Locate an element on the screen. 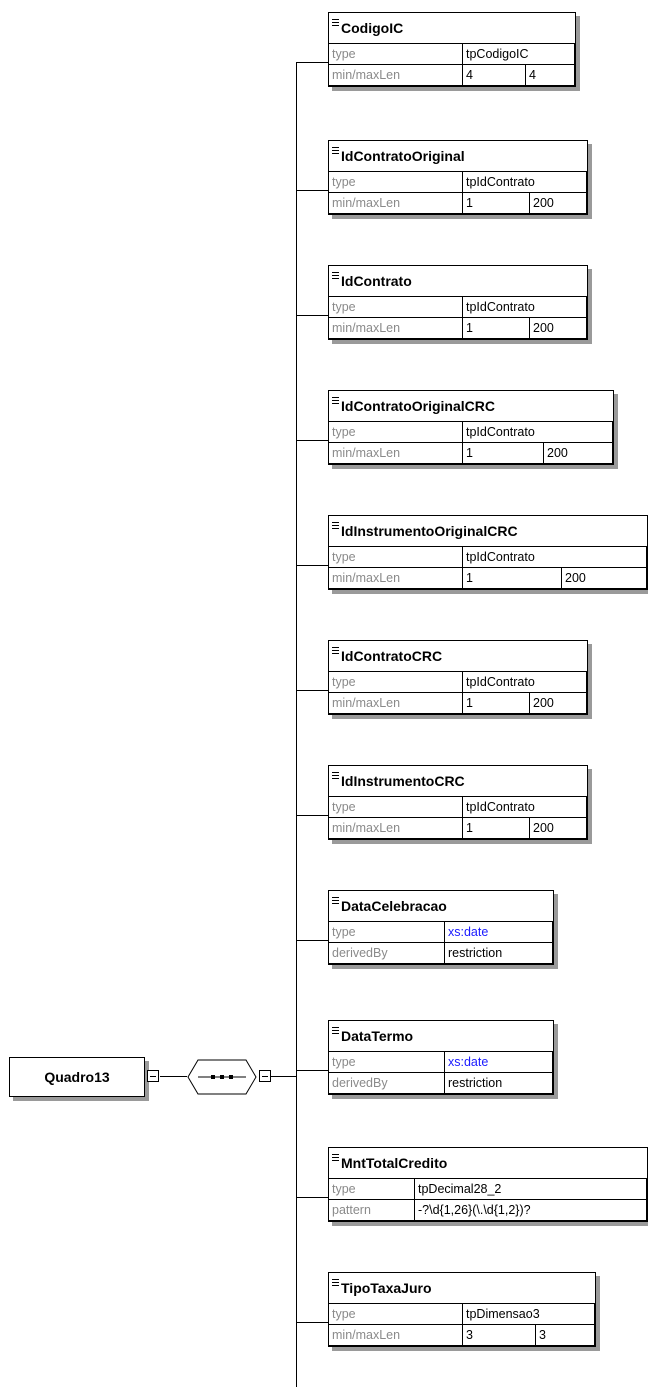  root-connector is located at coordinates (173, 1076).